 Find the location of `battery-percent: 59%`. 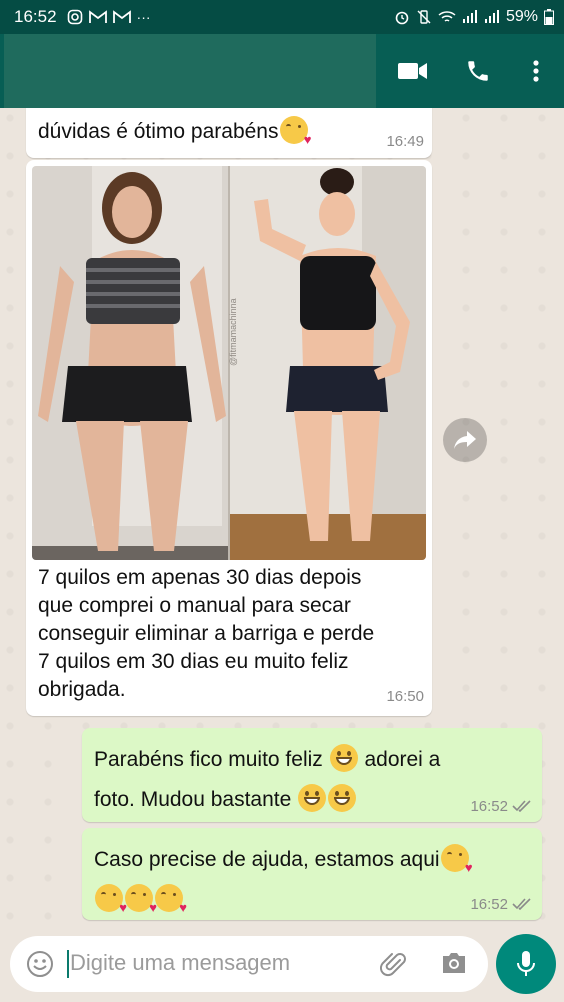

battery-percent: 59% is located at coordinates (521, 16).